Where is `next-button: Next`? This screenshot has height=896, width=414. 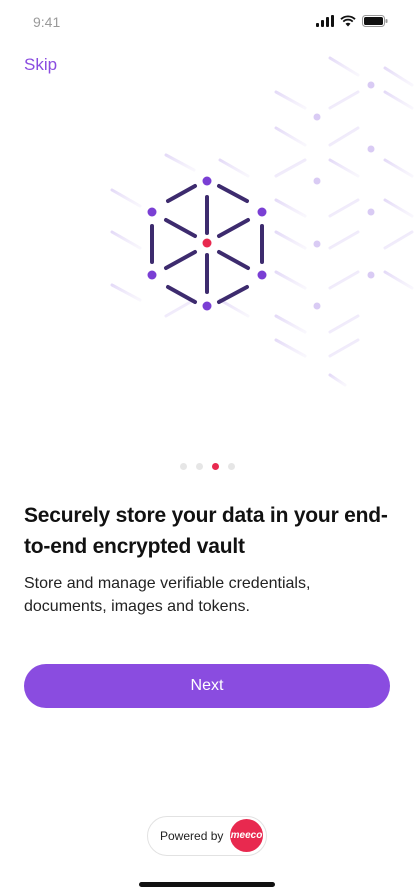
next-button: Next is located at coordinates (207, 686).